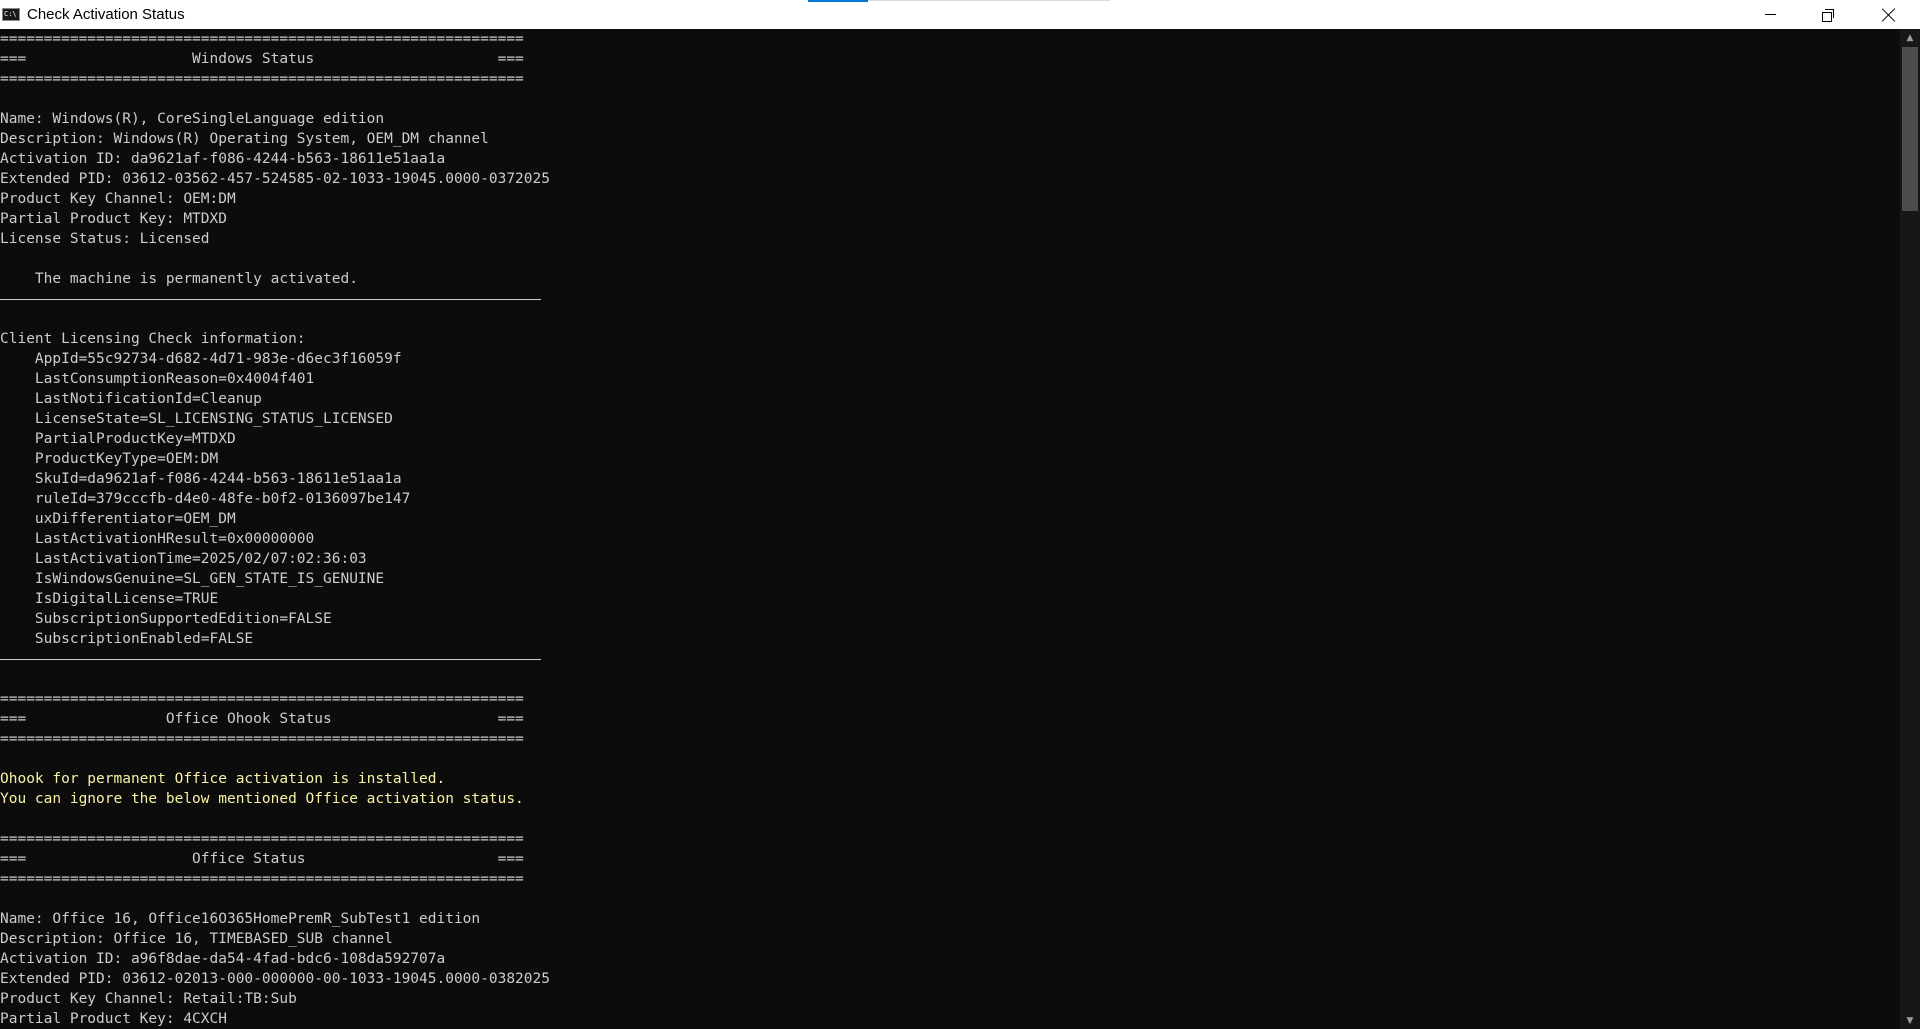 The image size is (1920, 1029). What do you see at coordinates (109, 599) in the screenshot?
I see `console-line: IsDigitalLicense=TRUE` at bounding box center [109, 599].